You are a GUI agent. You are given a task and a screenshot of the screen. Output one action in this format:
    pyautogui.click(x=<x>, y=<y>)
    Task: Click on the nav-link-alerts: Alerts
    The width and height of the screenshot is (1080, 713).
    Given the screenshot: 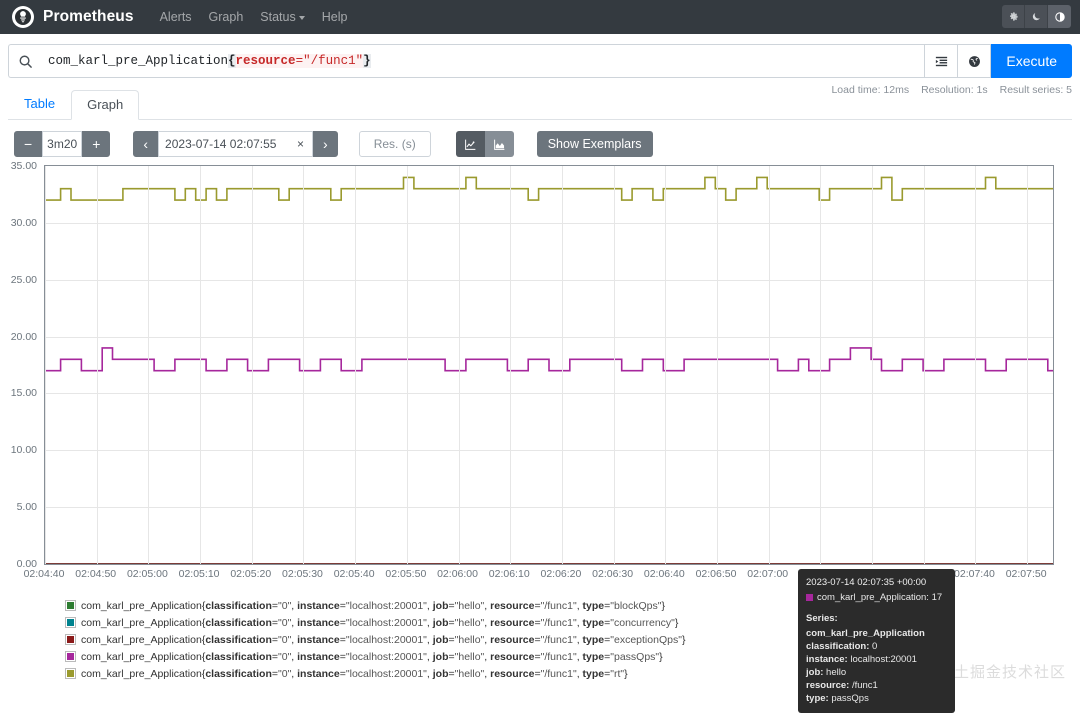 What is the action you would take?
    pyautogui.click(x=176, y=17)
    